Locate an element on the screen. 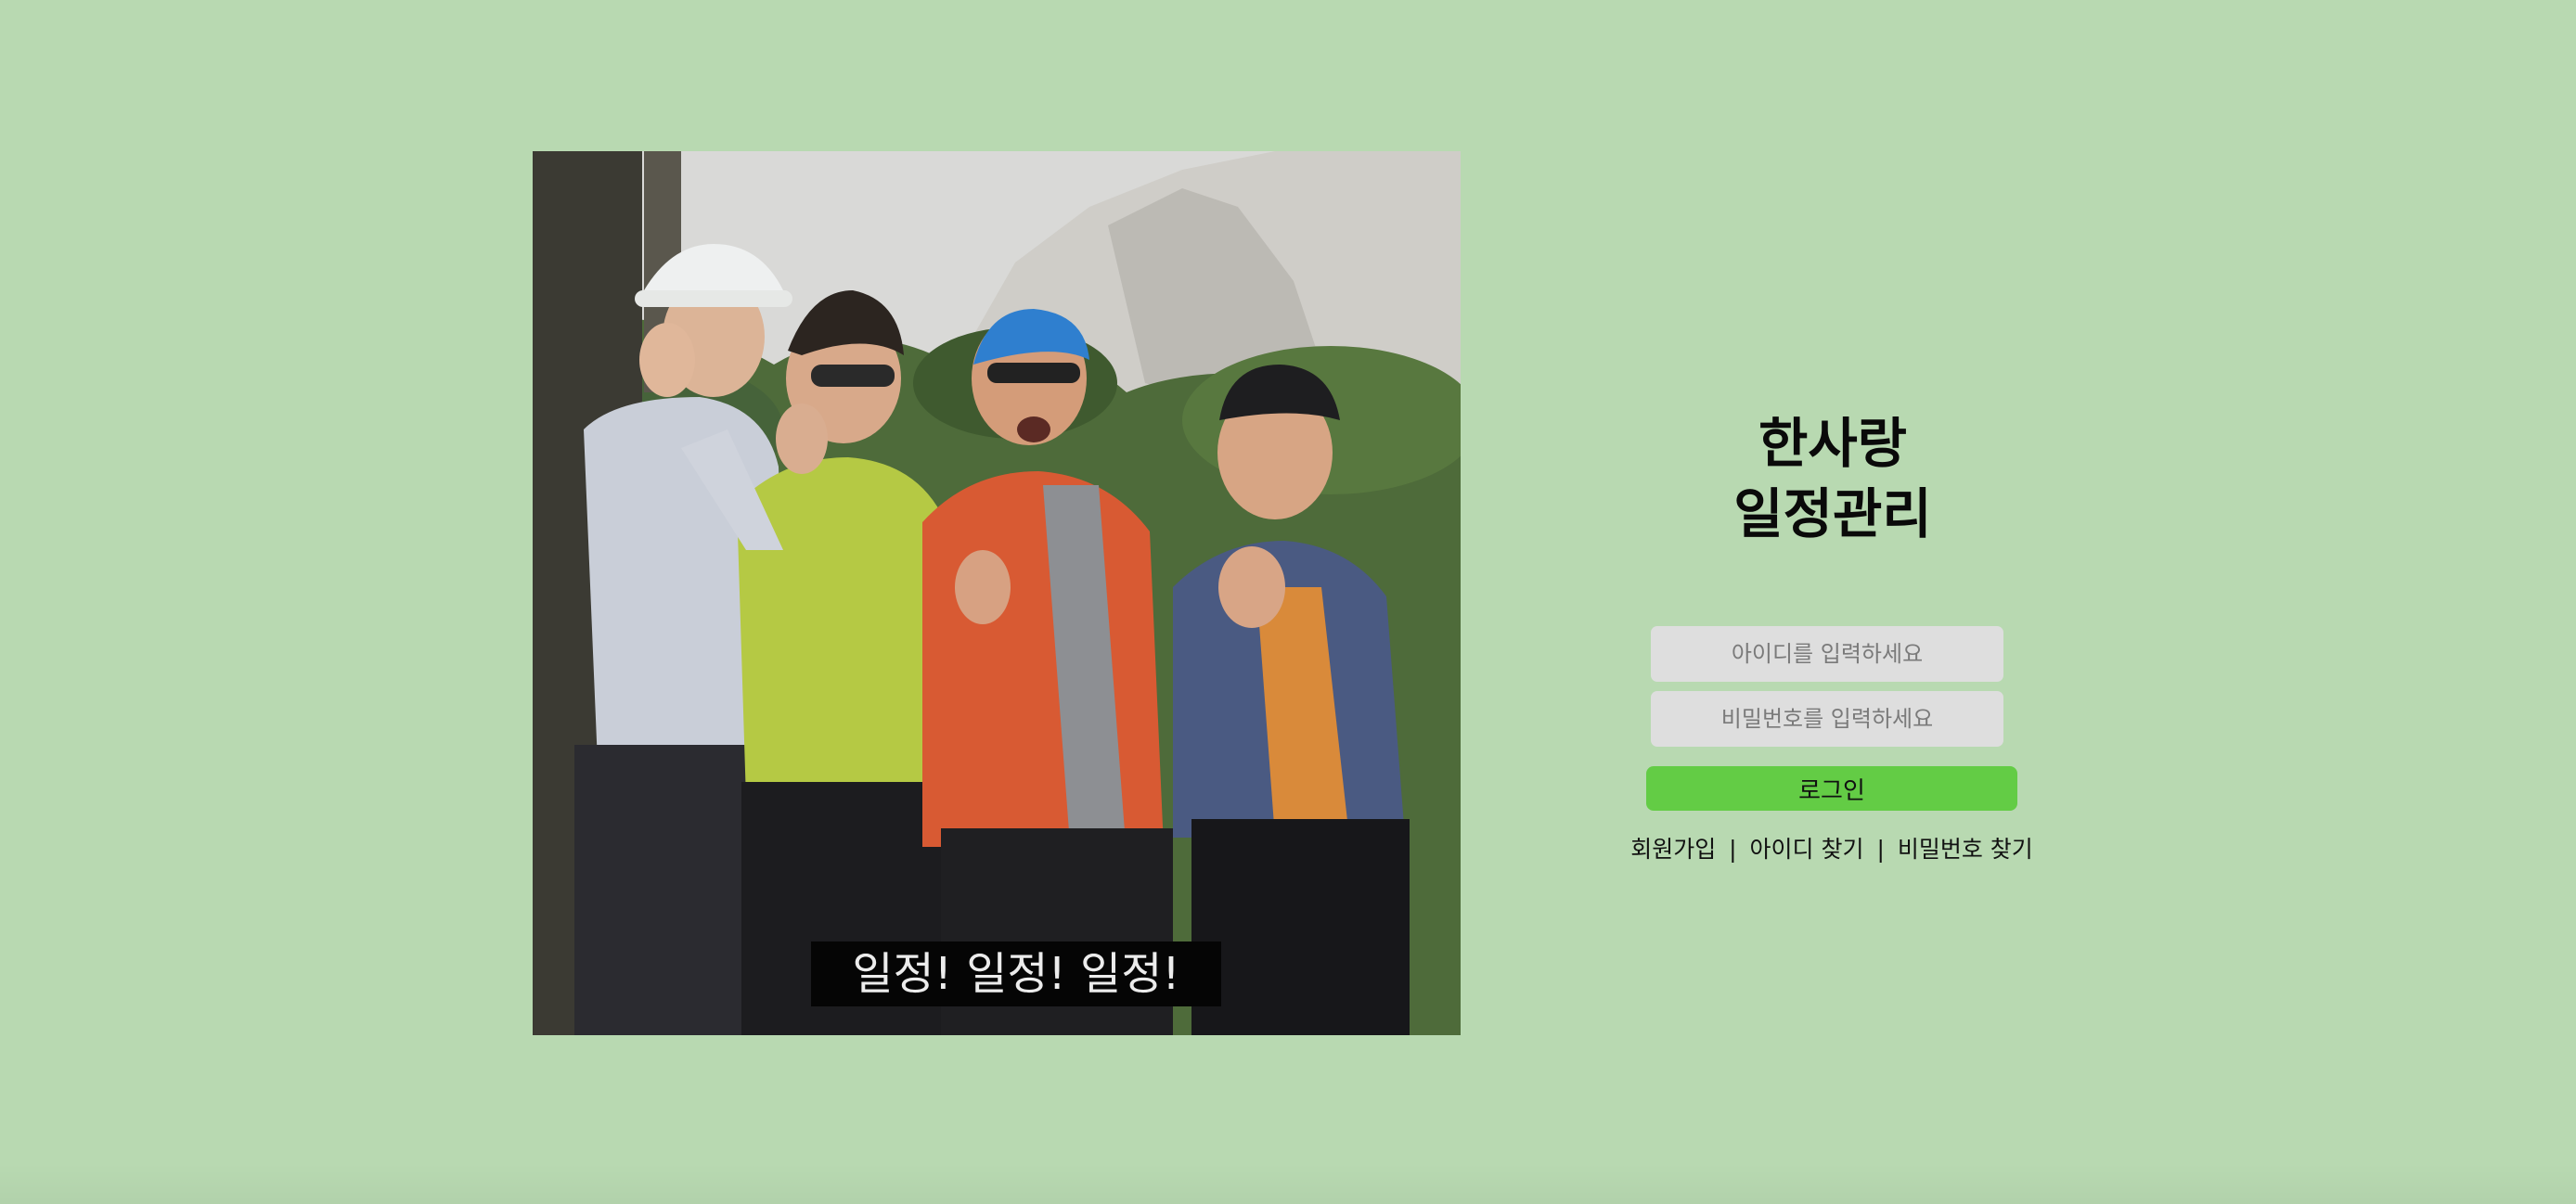 The width and height of the screenshot is (2576, 1204). signup-link: 회원가입 is located at coordinates (1673, 849).